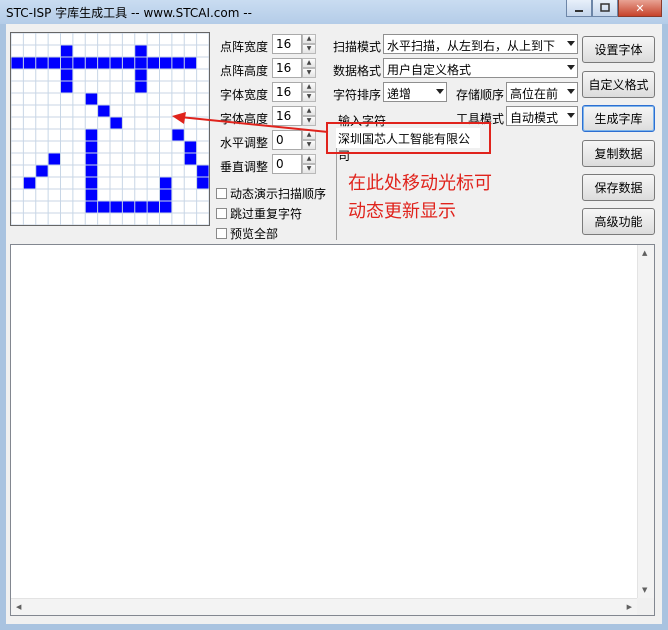  I want to click on close-button: ✕, so click(640, 8).